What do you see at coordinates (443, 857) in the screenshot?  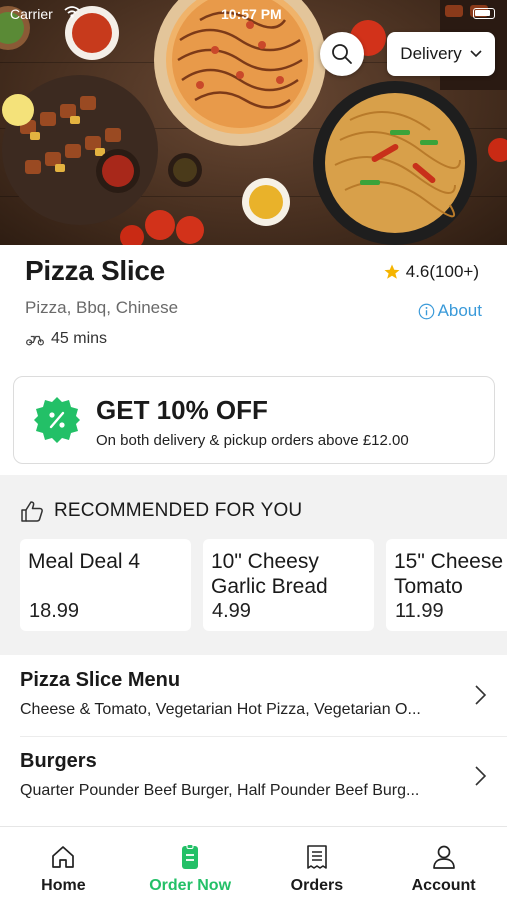 I see `user-icon` at bounding box center [443, 857].